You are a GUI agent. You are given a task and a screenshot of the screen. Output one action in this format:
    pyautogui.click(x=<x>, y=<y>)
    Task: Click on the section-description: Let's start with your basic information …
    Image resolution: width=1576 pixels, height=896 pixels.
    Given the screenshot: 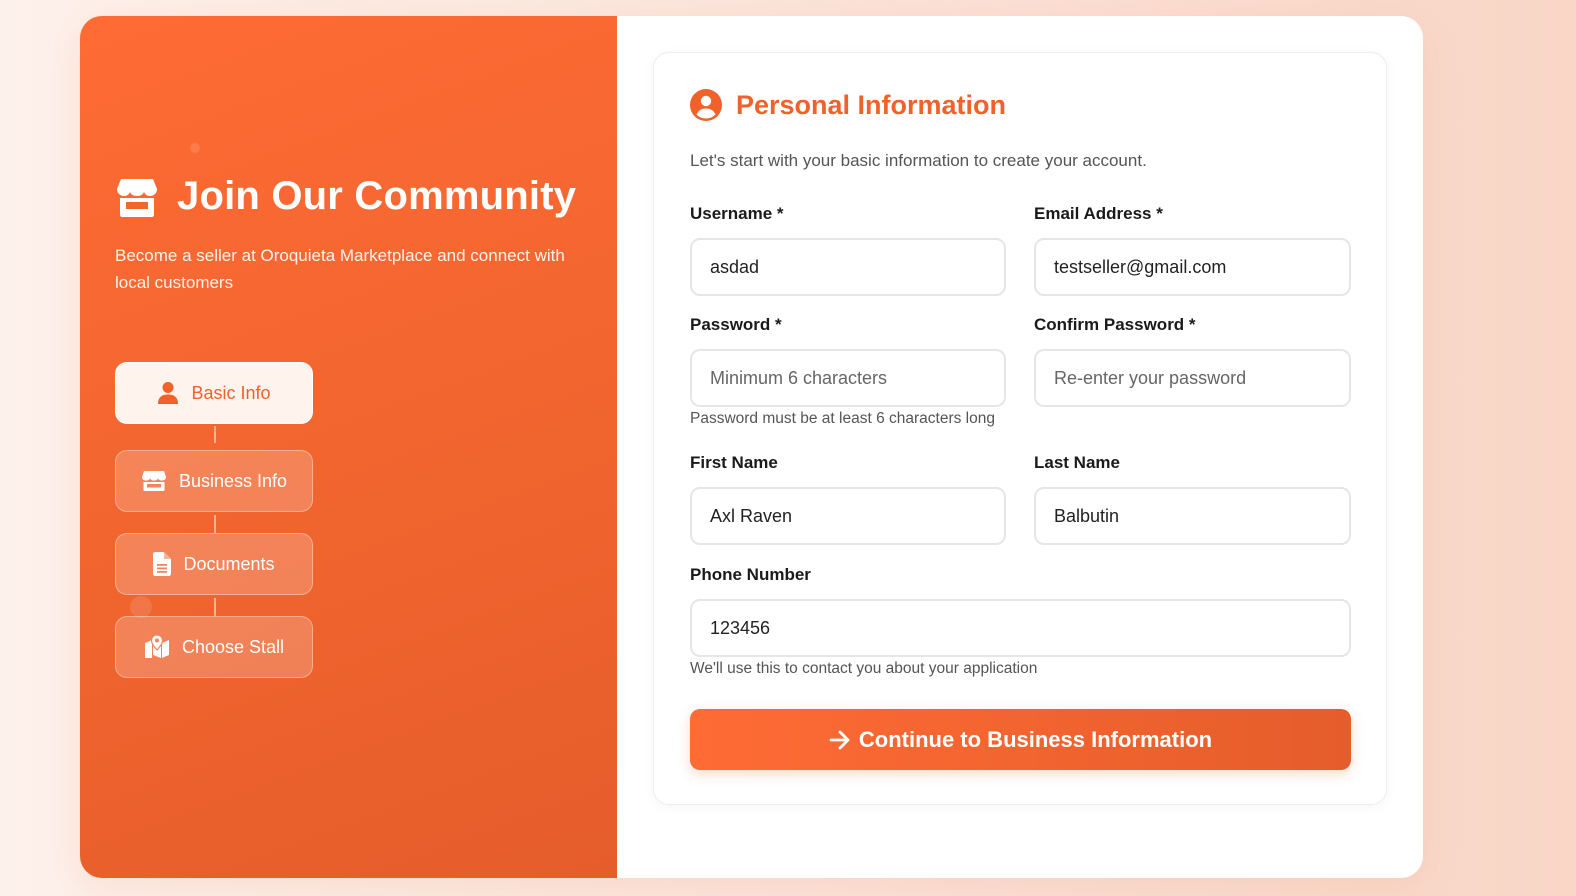 What is the action you would take?
    pyautogui.click(x=918, y=160)
    